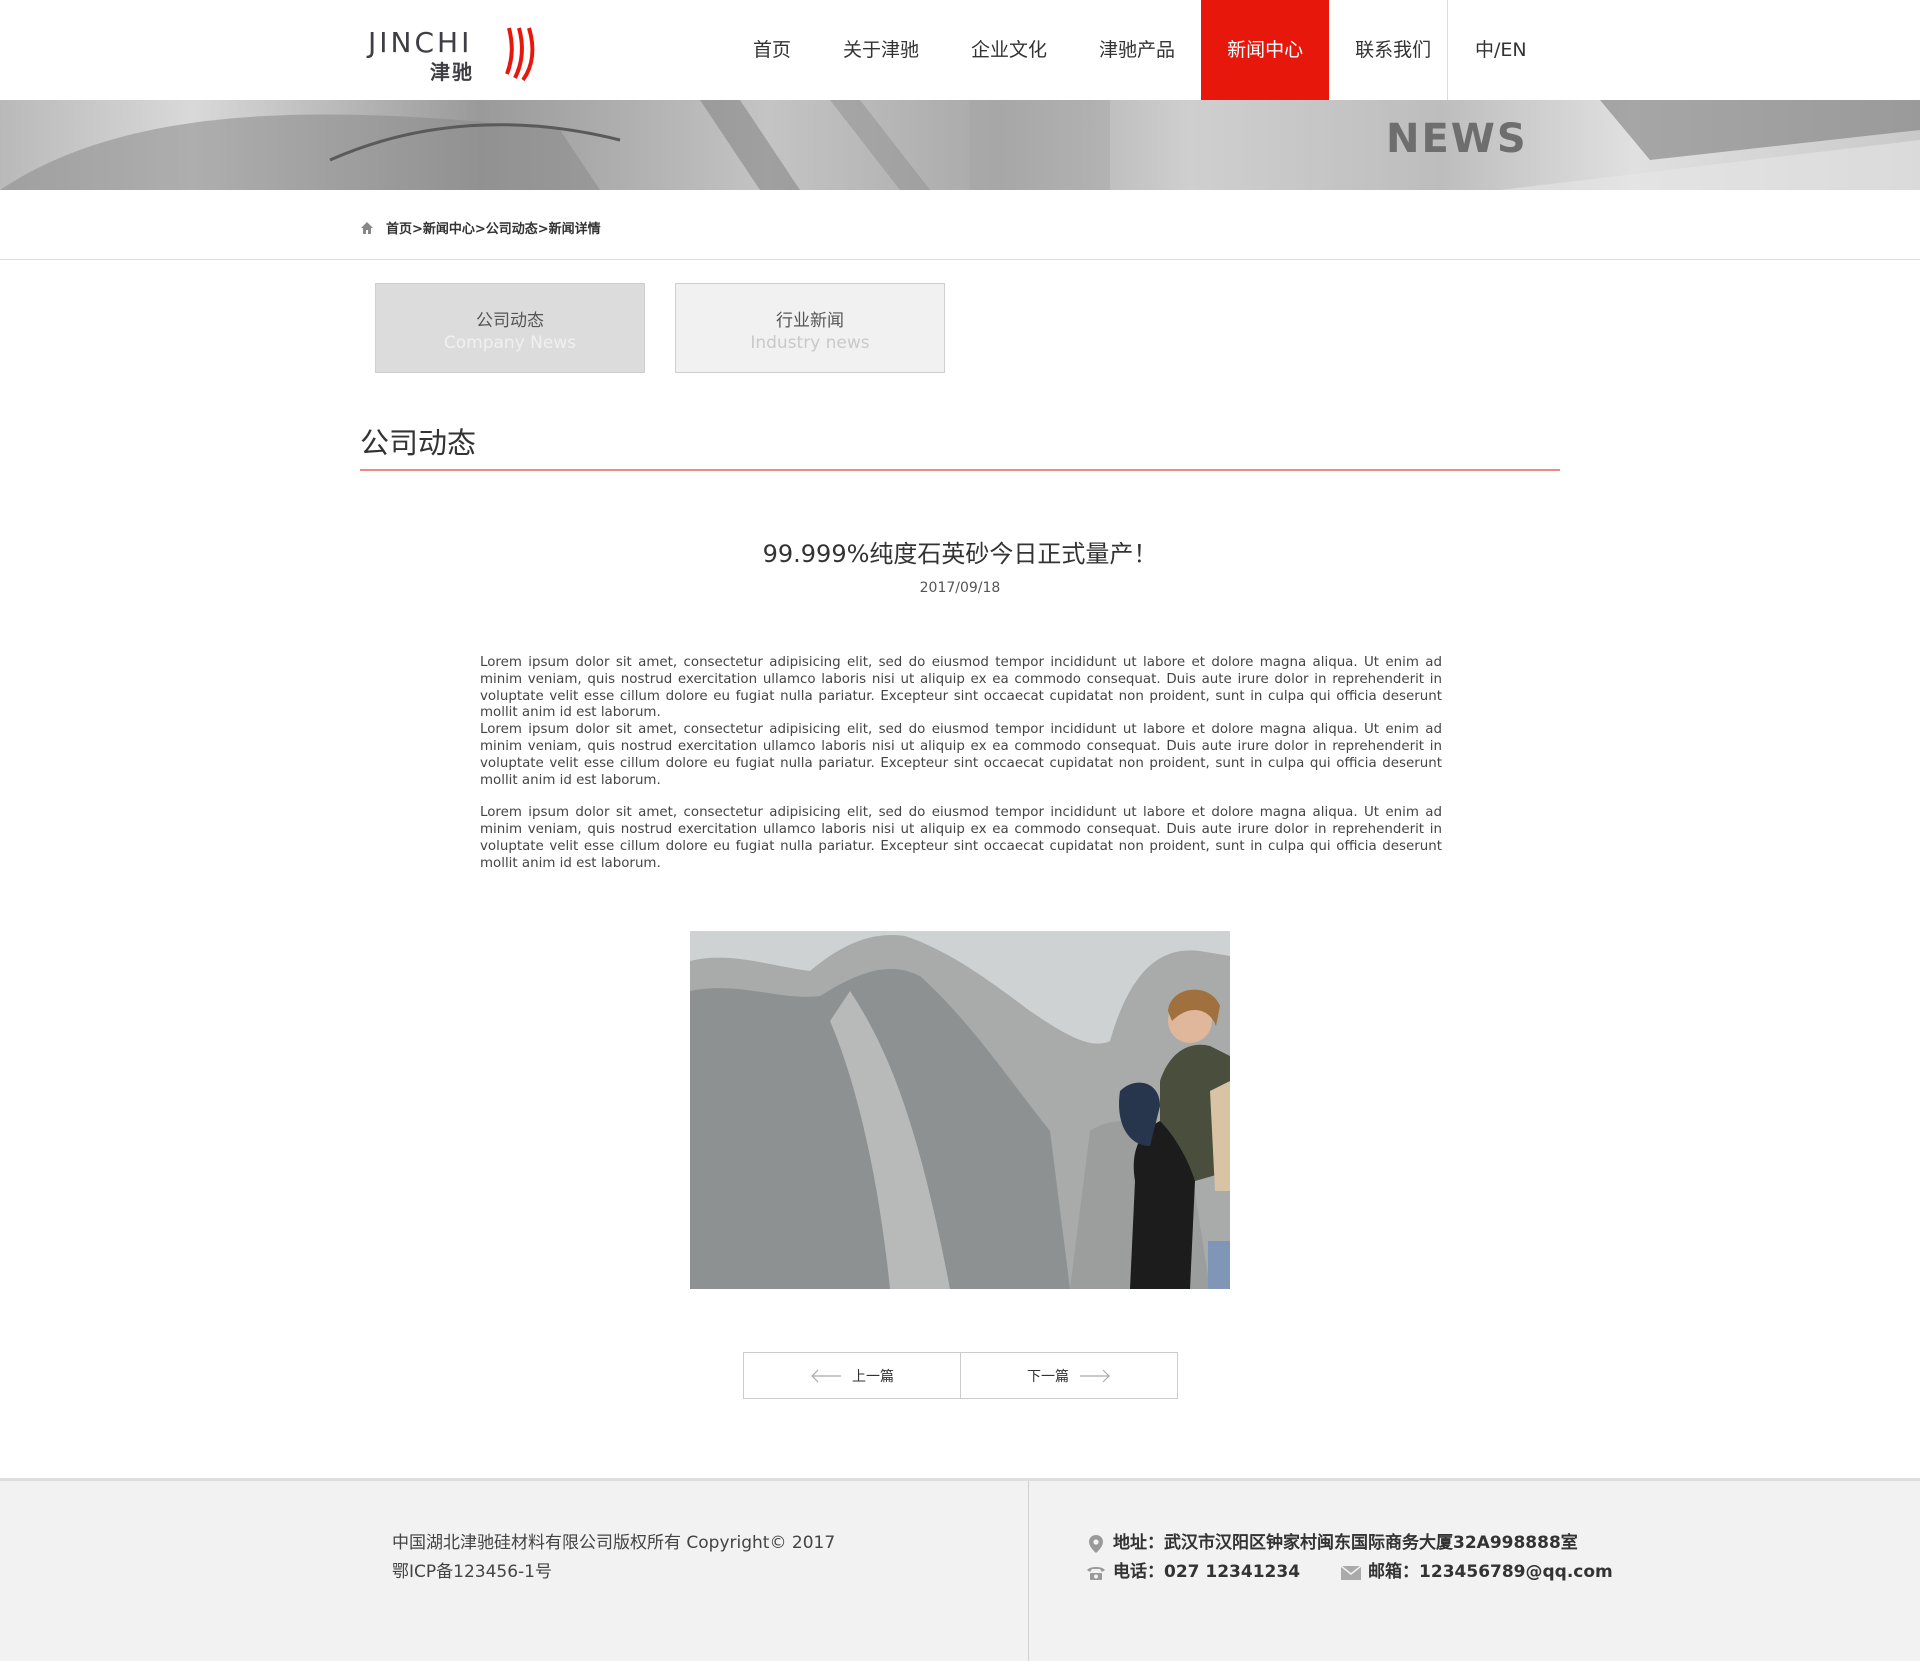 The height and width of the screenshot is (1661, 1920). What do you see at coordinates (960, 554) in the screenshot?
I see `article-title: 99.999%纯度石英砂今日正式量产！` at bounding box center [960, 554].